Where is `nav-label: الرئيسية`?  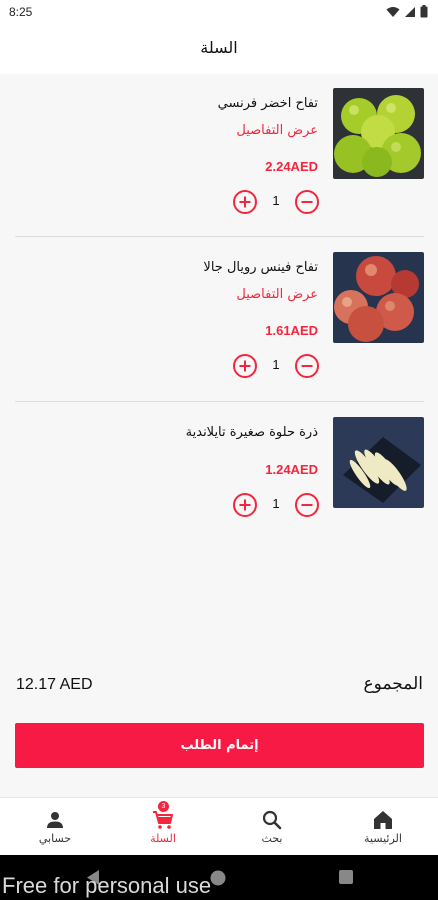
nav-label: الرئيسية is located at coordinates (383, 838).